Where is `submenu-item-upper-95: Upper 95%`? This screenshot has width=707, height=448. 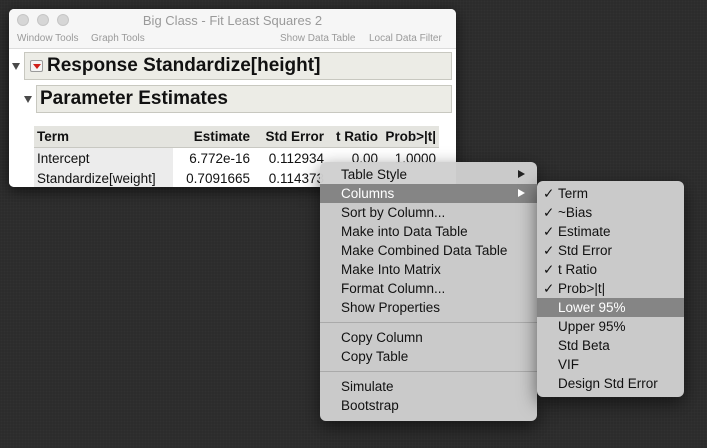 submenu-item-upper-95: Upper 95% is located at coordinates (610, 326).